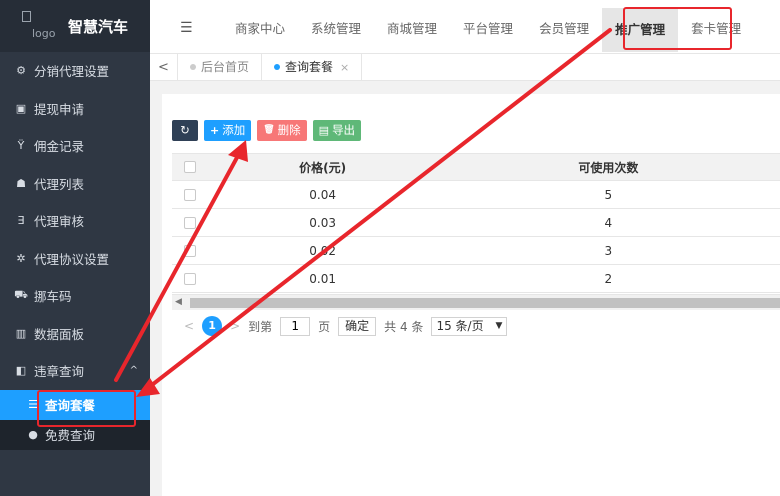 This screenshot has width=780, height=496. I want to click on sidebar-item: ✲ 代理协议设置, so click(75, 259).